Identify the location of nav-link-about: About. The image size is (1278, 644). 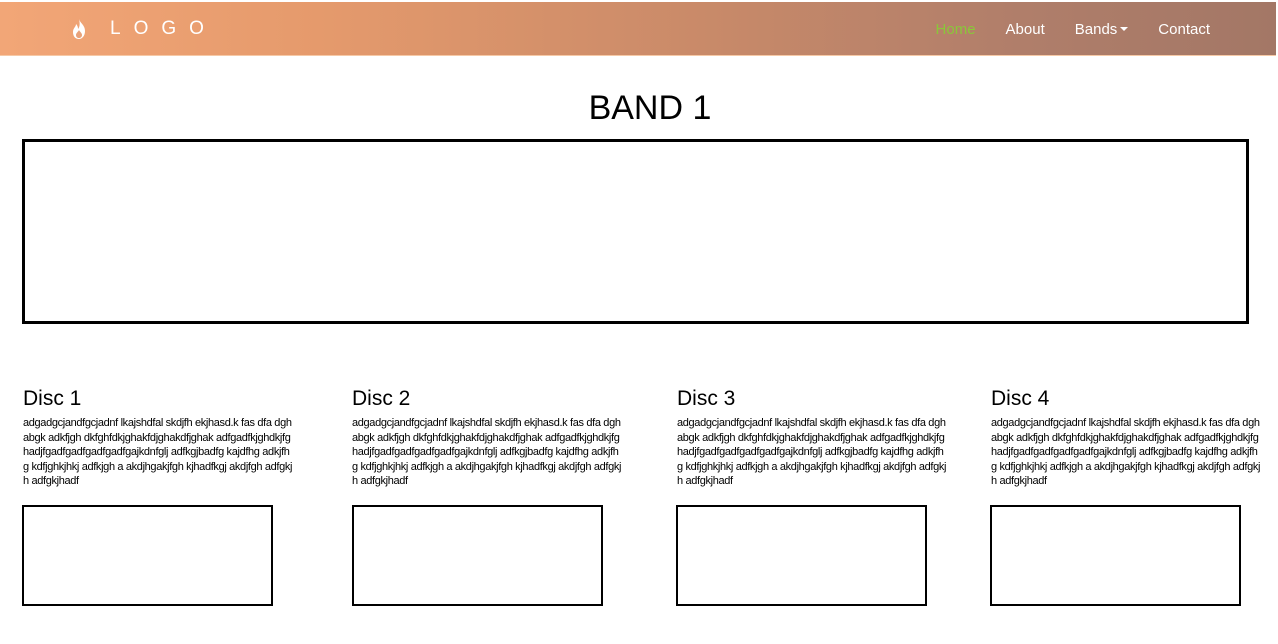
(1025, 29).